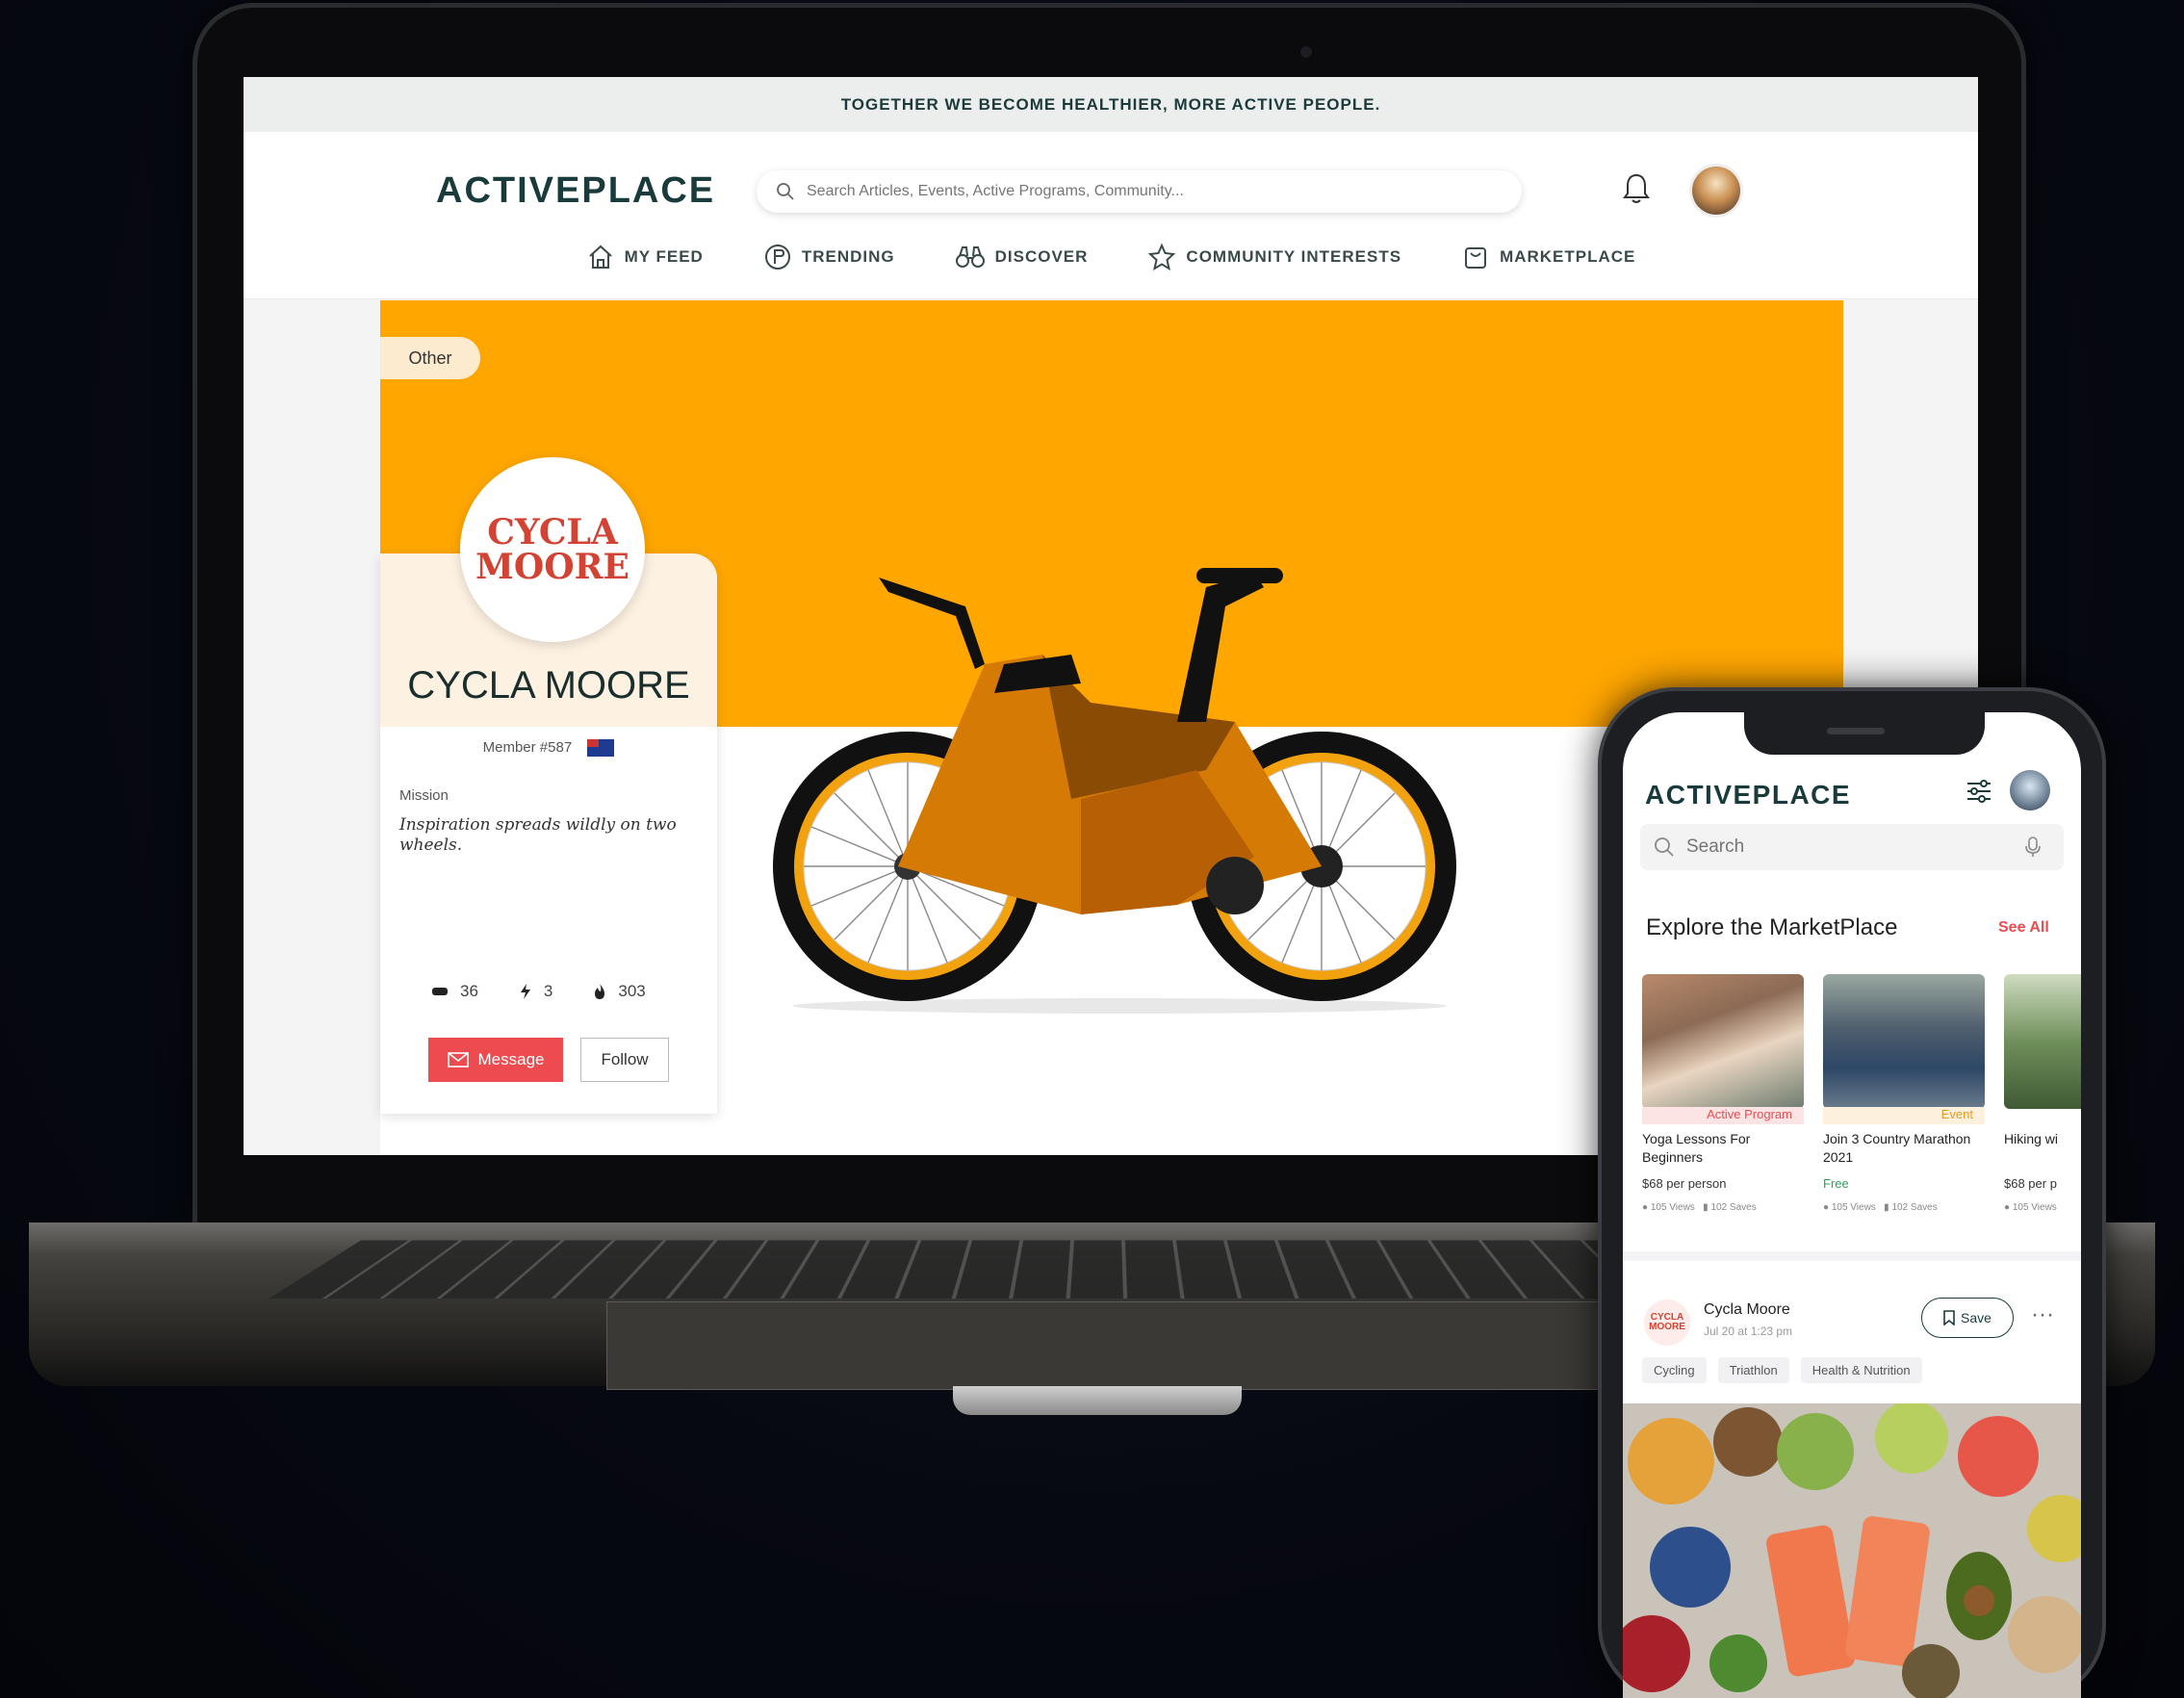  What do you see at coordinates (1716, 191) in the screenshot?
I see `user-avatar` at bounding box center [1716, 191].